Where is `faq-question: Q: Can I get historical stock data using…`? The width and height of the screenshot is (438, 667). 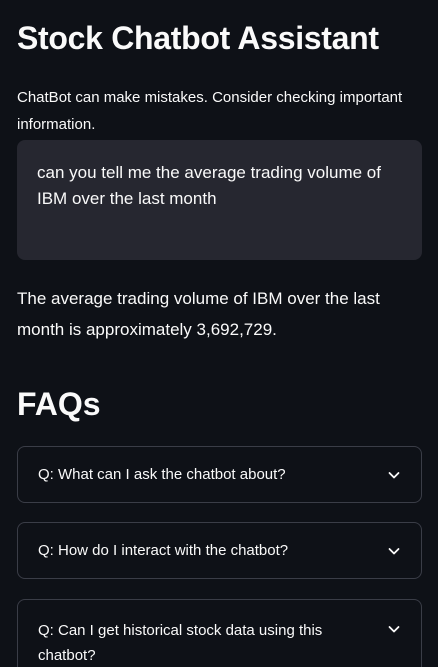
faq-question: Q: Can I get historical stock data using… is located at coordinates (180, 643).